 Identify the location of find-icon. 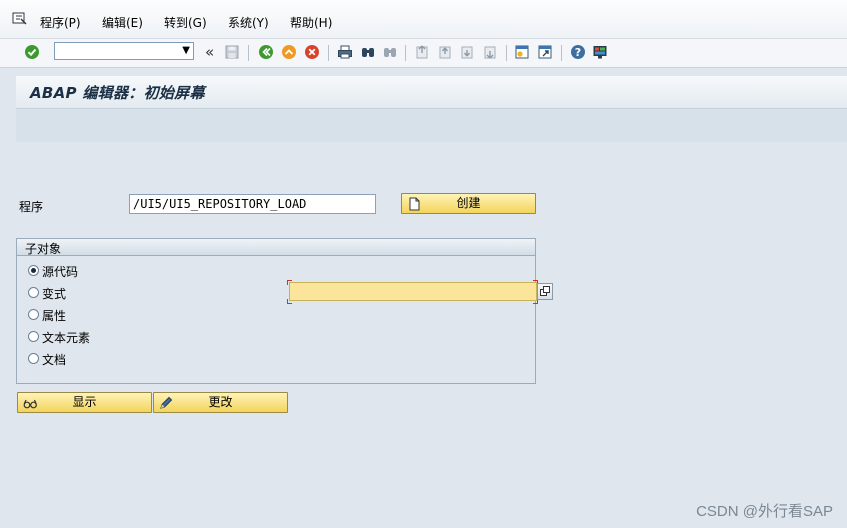
(368, 52).